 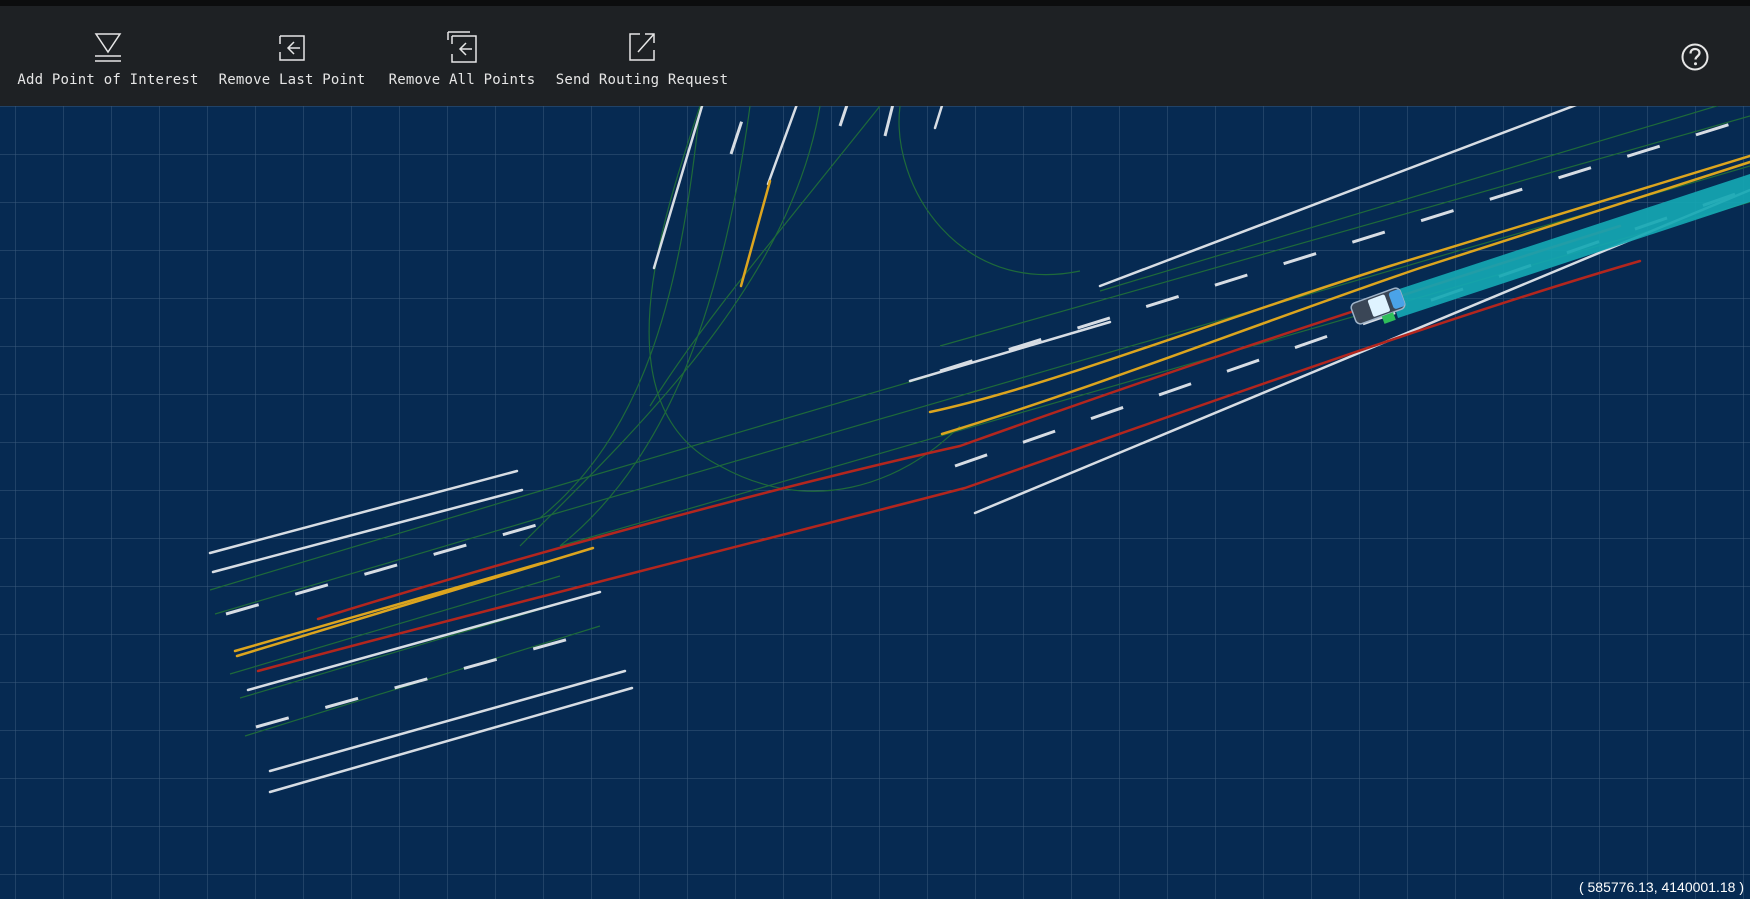 I want to click on remove-last-point-button: Remove Last Point, so click(x=292, y=56).